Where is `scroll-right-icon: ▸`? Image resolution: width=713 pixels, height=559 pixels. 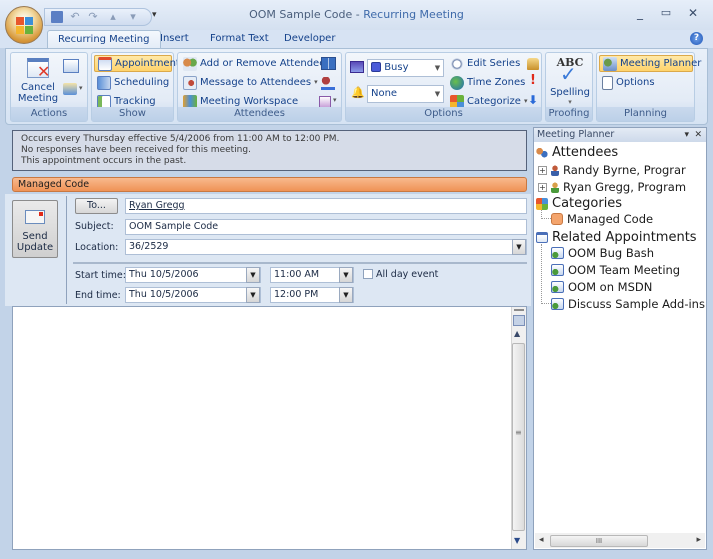
scroll-right-icon: ▸ is located at coordinates (698, 540).